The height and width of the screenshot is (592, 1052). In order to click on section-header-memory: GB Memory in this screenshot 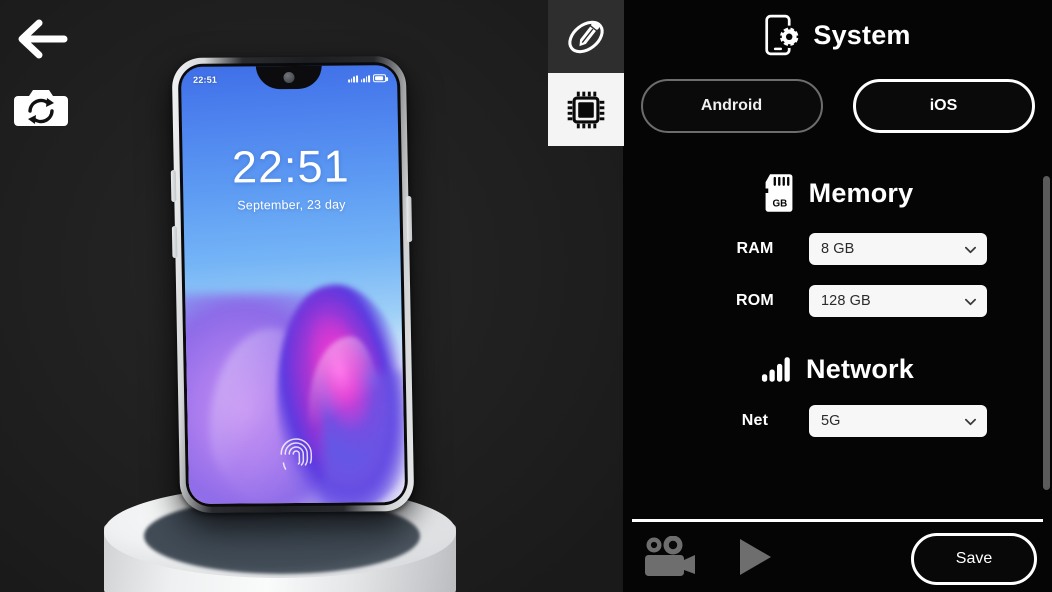, I will do `click(837, 193)`.